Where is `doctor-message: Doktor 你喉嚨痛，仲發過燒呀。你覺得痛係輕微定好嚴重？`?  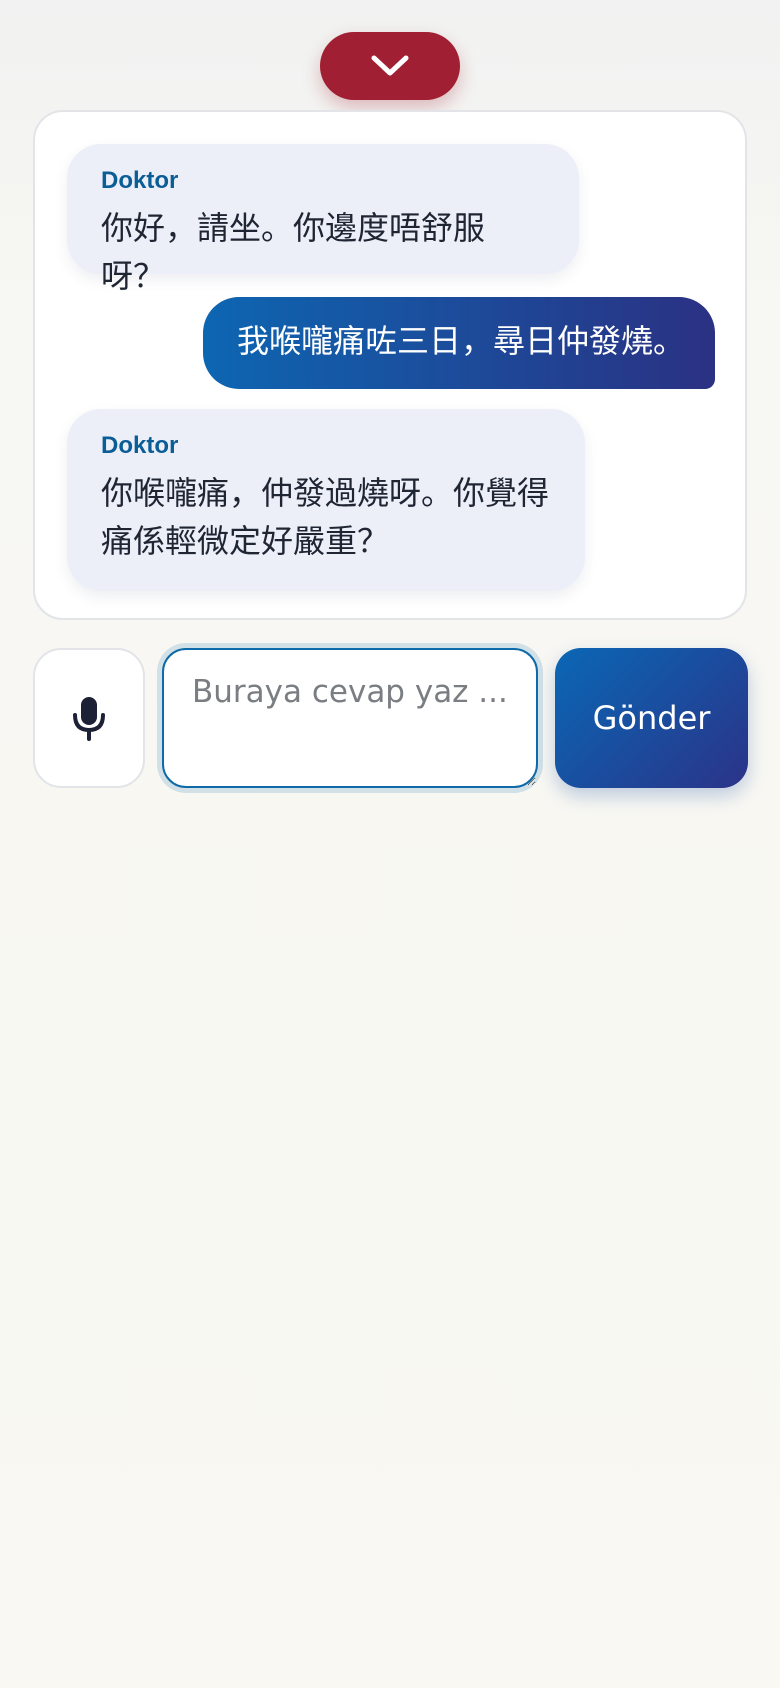 doctor-message: Doktor 你喉嚨痛，仲發過燒呀。你覺得痛係輕微定好嚴重？ is located at coordinates (326, 500).